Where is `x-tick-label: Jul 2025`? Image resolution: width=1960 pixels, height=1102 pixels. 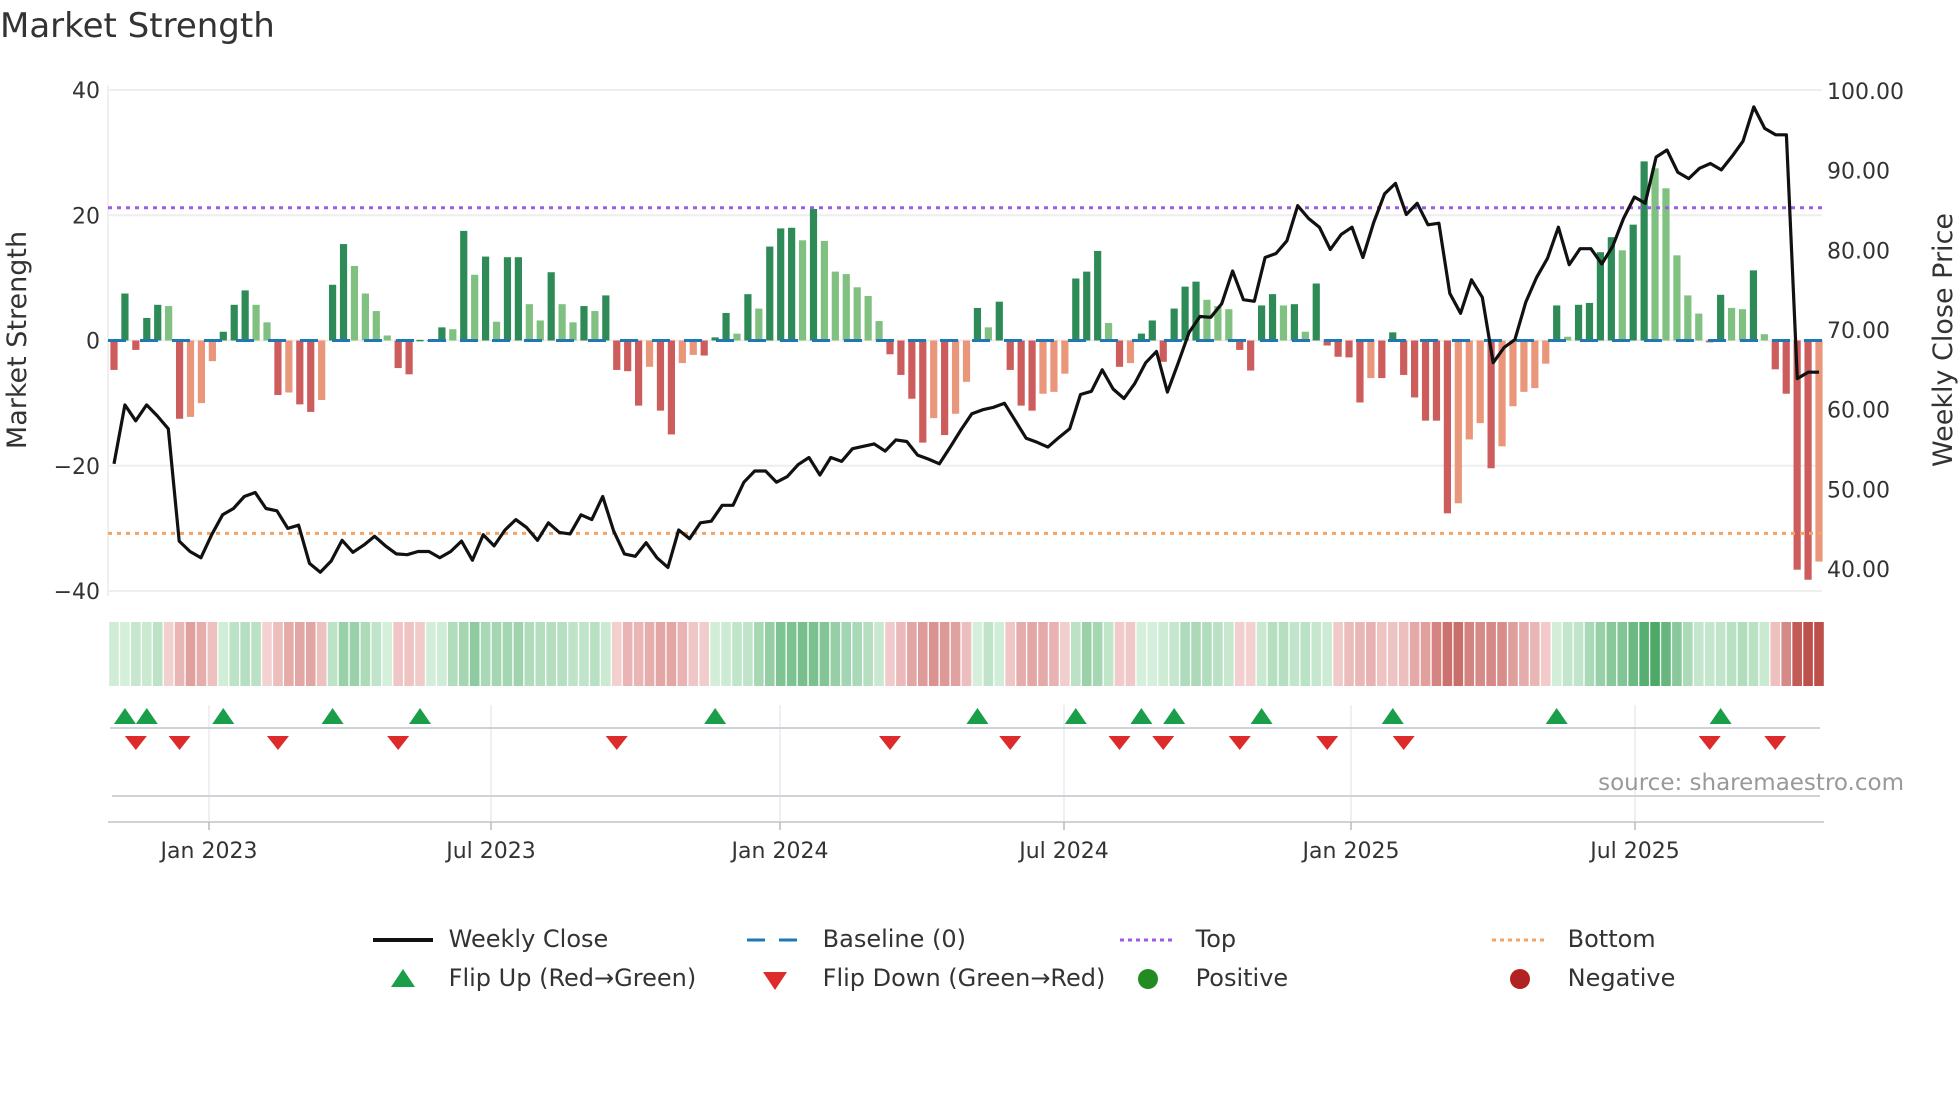 x-tick-label: Jul 2025 is located at coordinates (1634, 851).